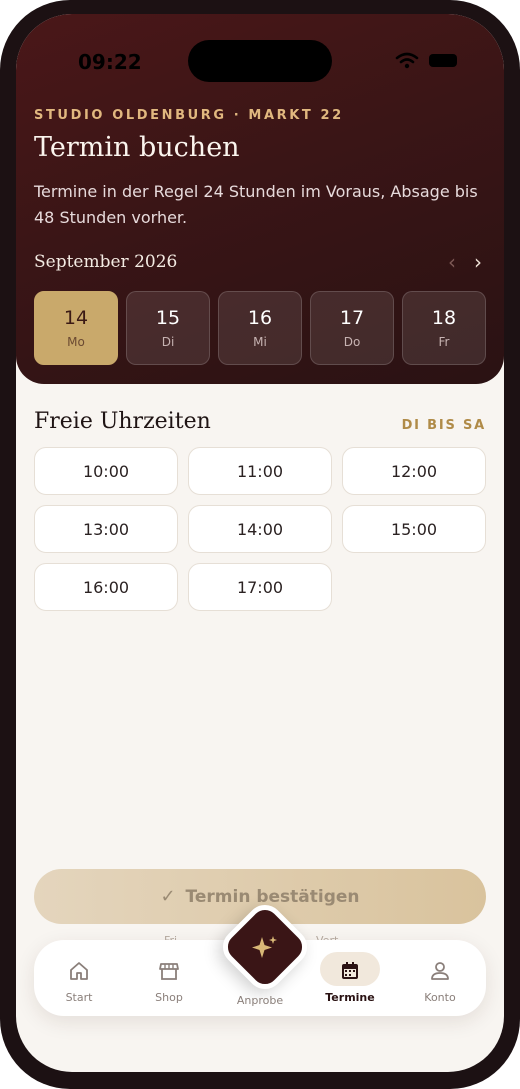 This screenshot has height=1089, width=520. I want to click on shop-icon, so click(169, 971).